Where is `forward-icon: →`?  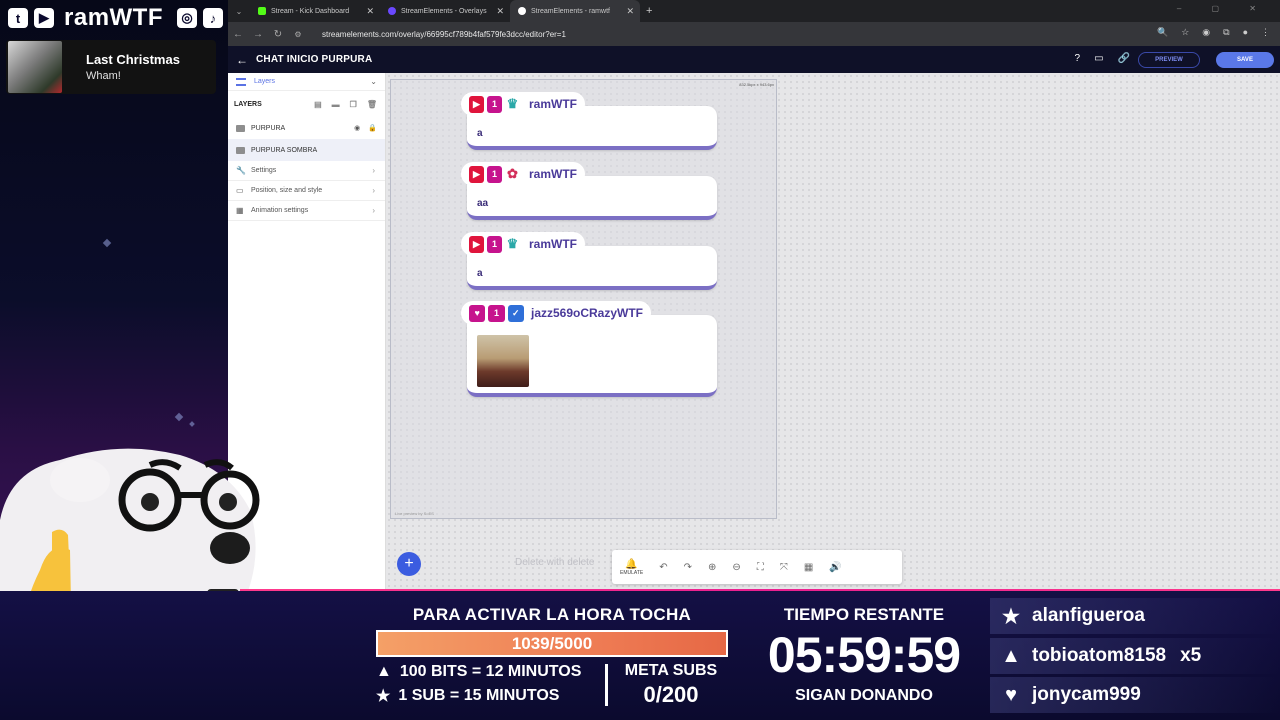 forward-icon: → is located at coordinates (258, 34).